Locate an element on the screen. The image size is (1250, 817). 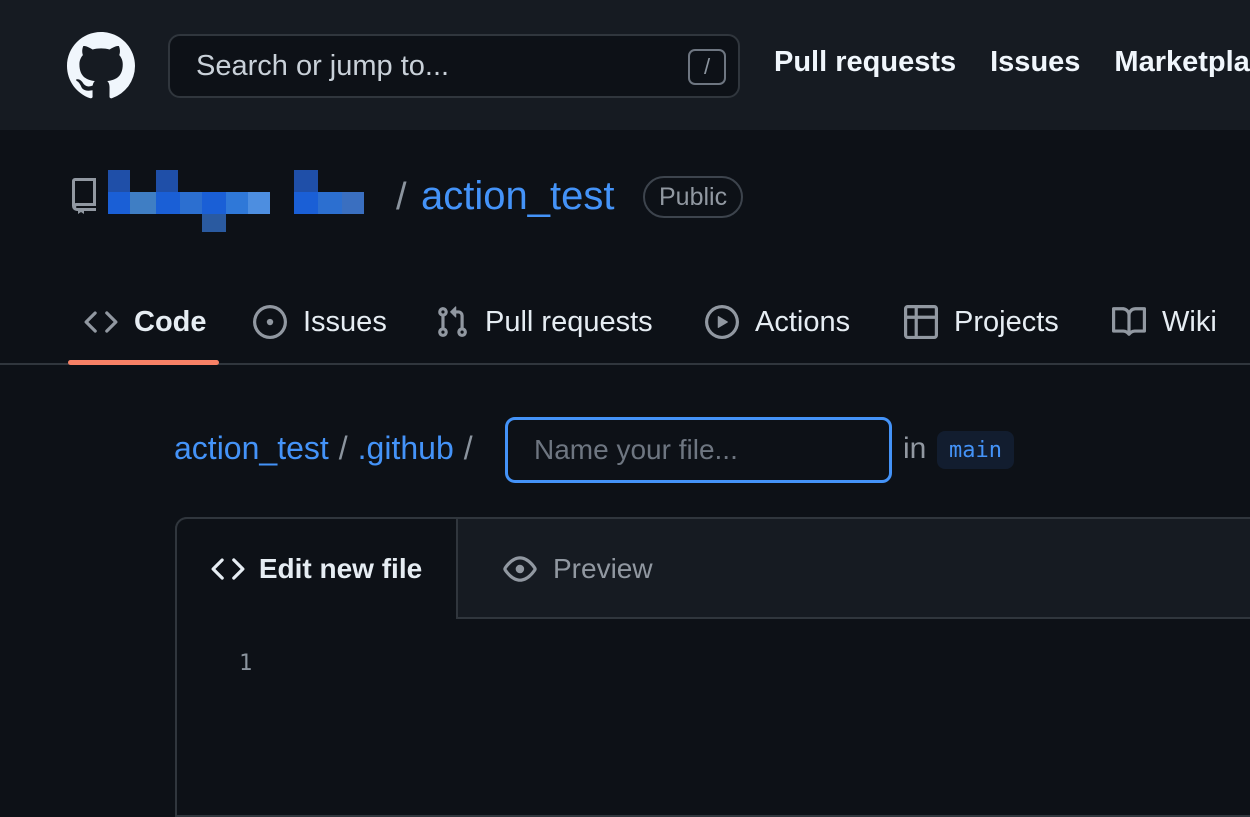
nav-issues: Issues is located at coordinates (1035, 62).